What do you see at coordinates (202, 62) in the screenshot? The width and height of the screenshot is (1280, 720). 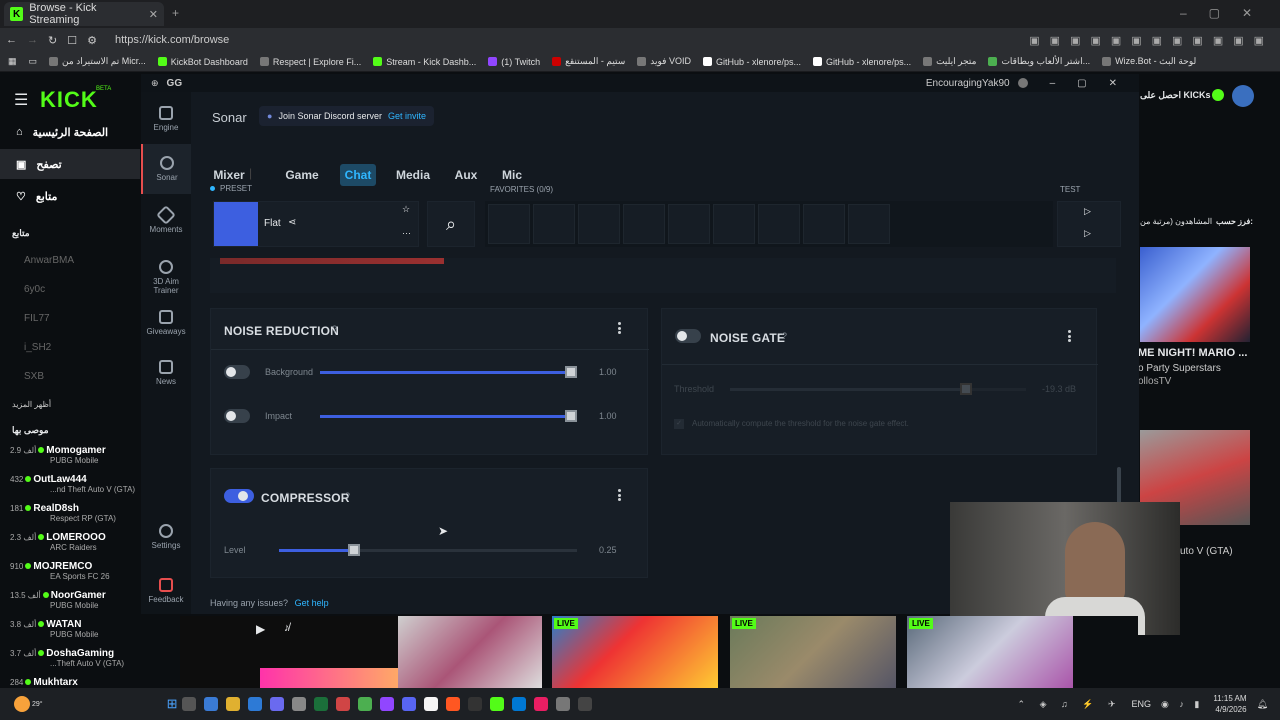 I see `bookmark-item: KickBot Dashboard` at bounding box center [202, 62].